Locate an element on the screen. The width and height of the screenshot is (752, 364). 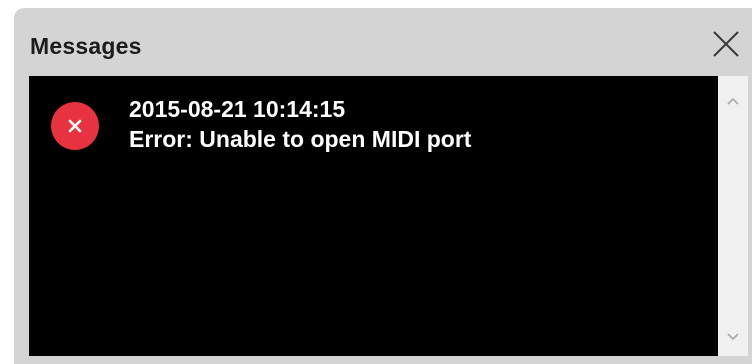
scroll-down-button is located at coordinates (733, 337).